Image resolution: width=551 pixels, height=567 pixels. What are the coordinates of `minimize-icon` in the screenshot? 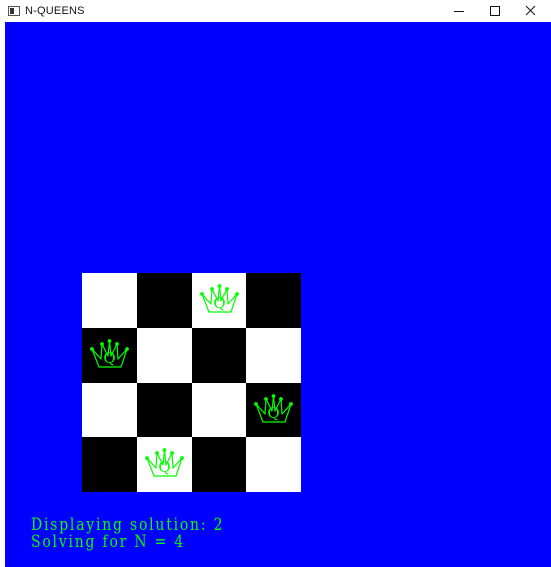 It's located at (459, 11).